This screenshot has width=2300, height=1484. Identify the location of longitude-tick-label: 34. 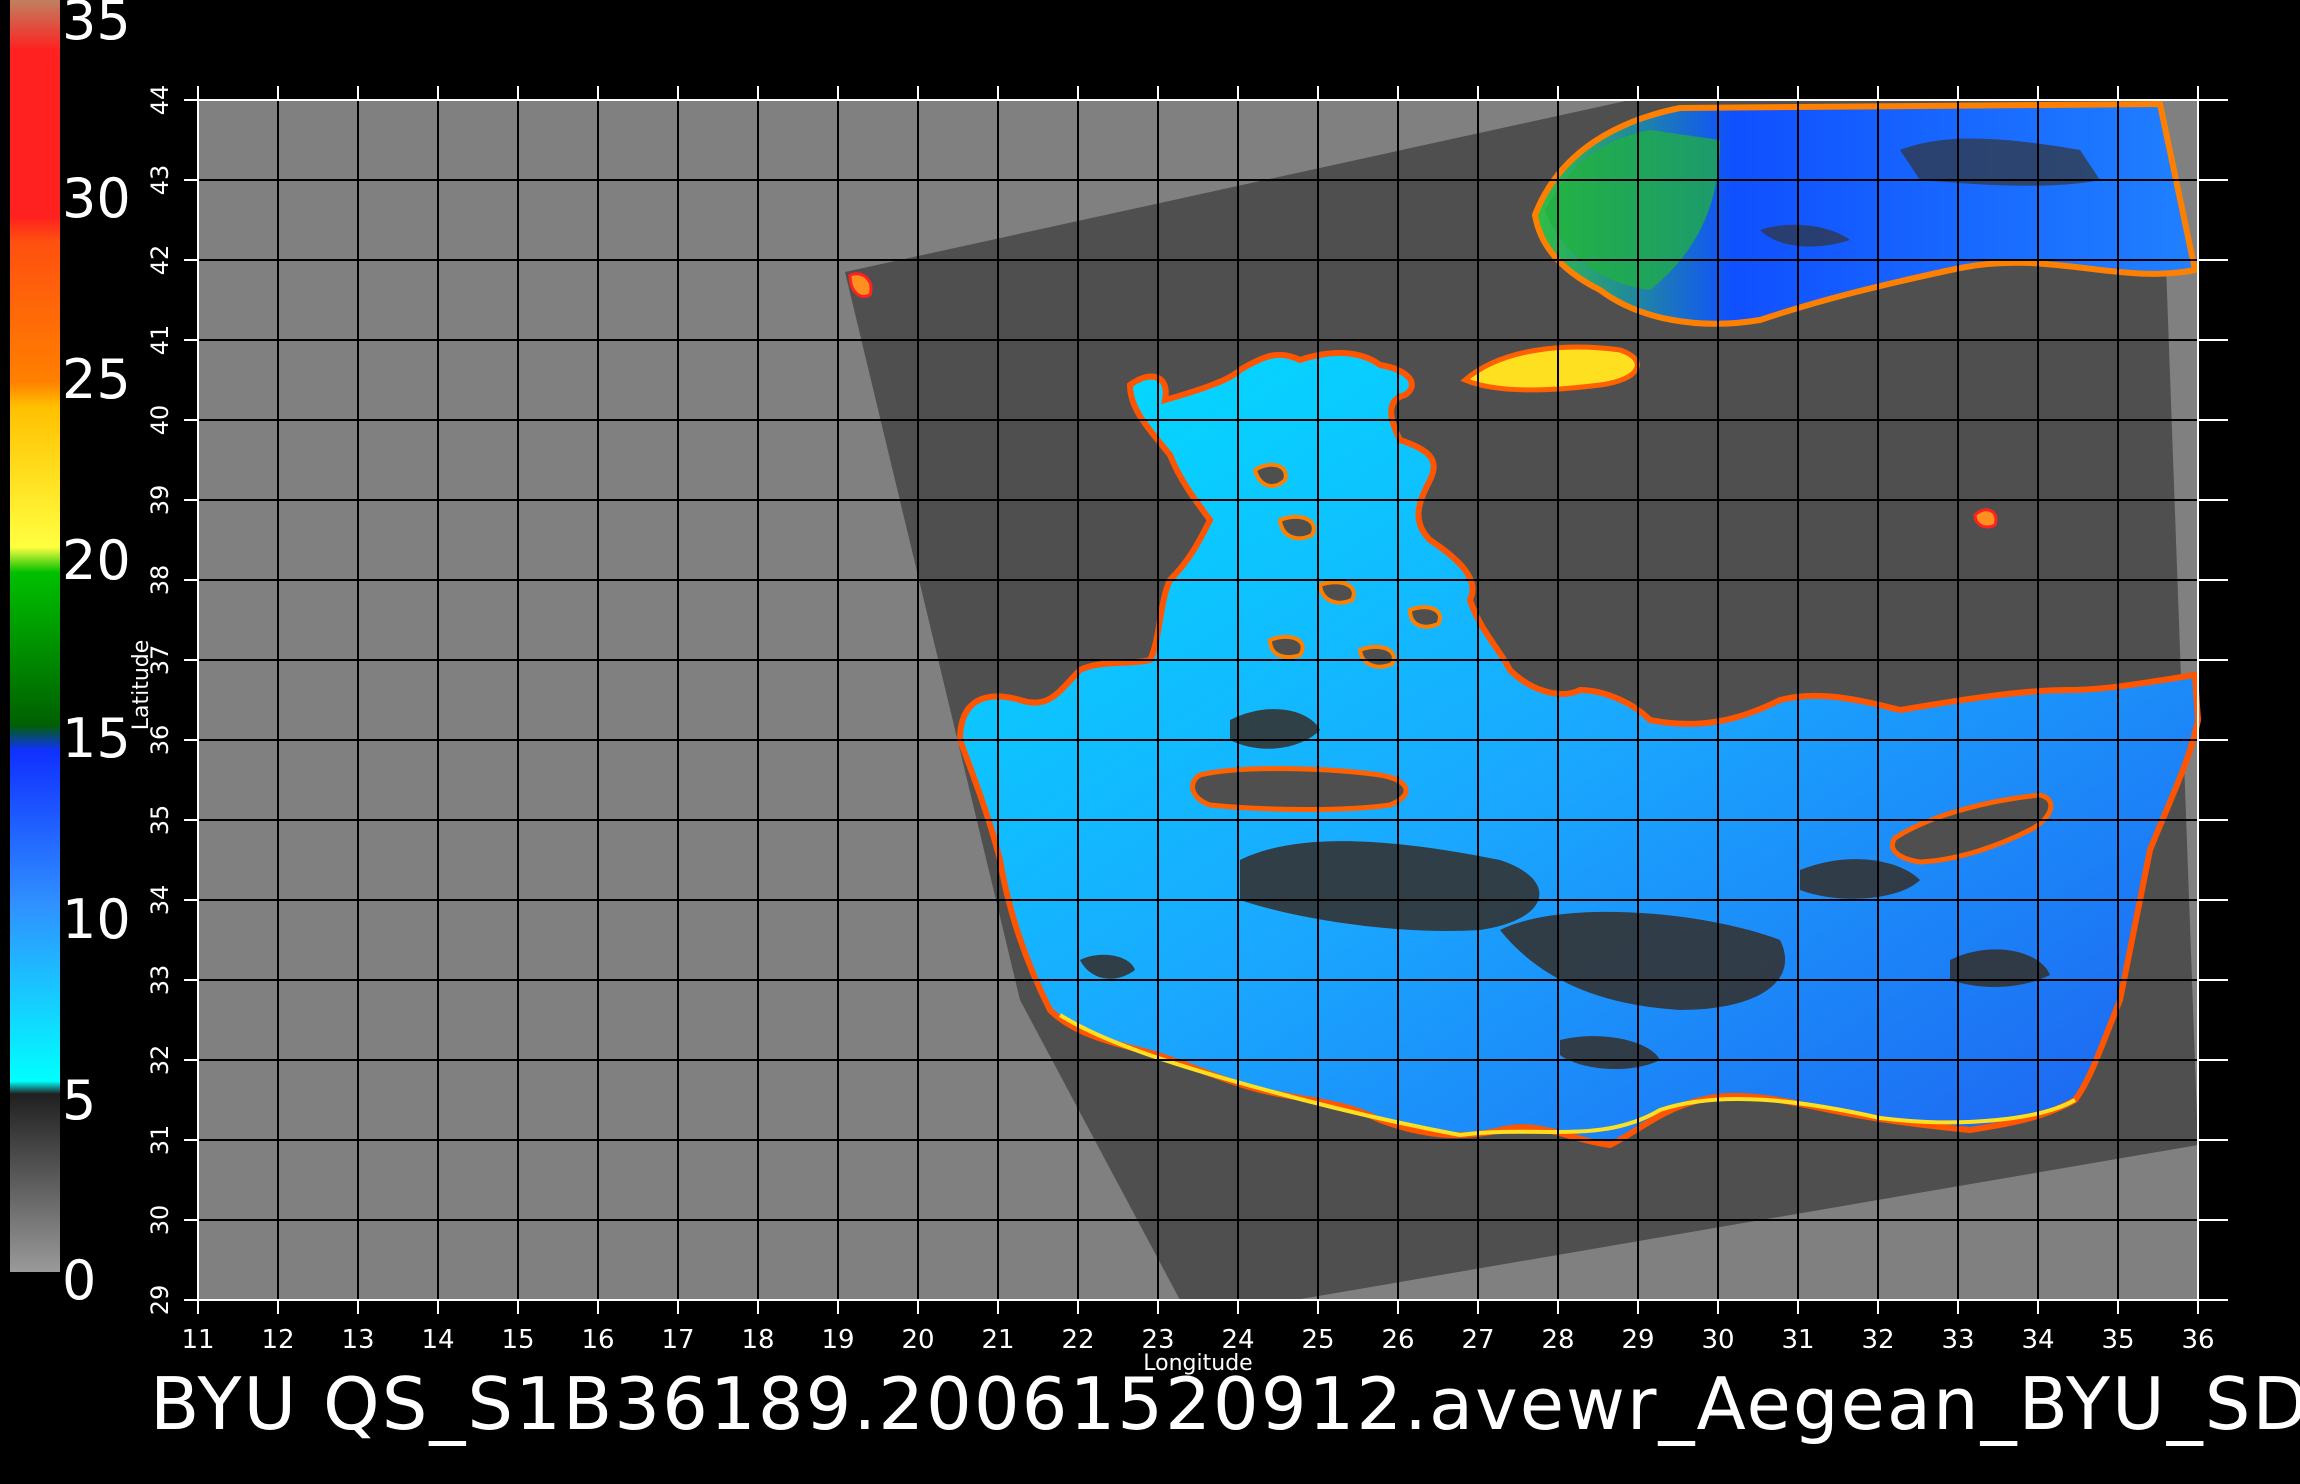
(2037, 1340).